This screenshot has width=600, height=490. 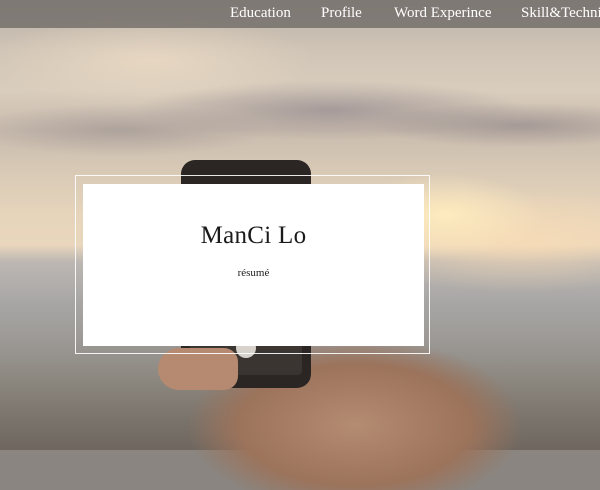 I want to click on page-subtitle: résumé, so click(x=253, y=273).